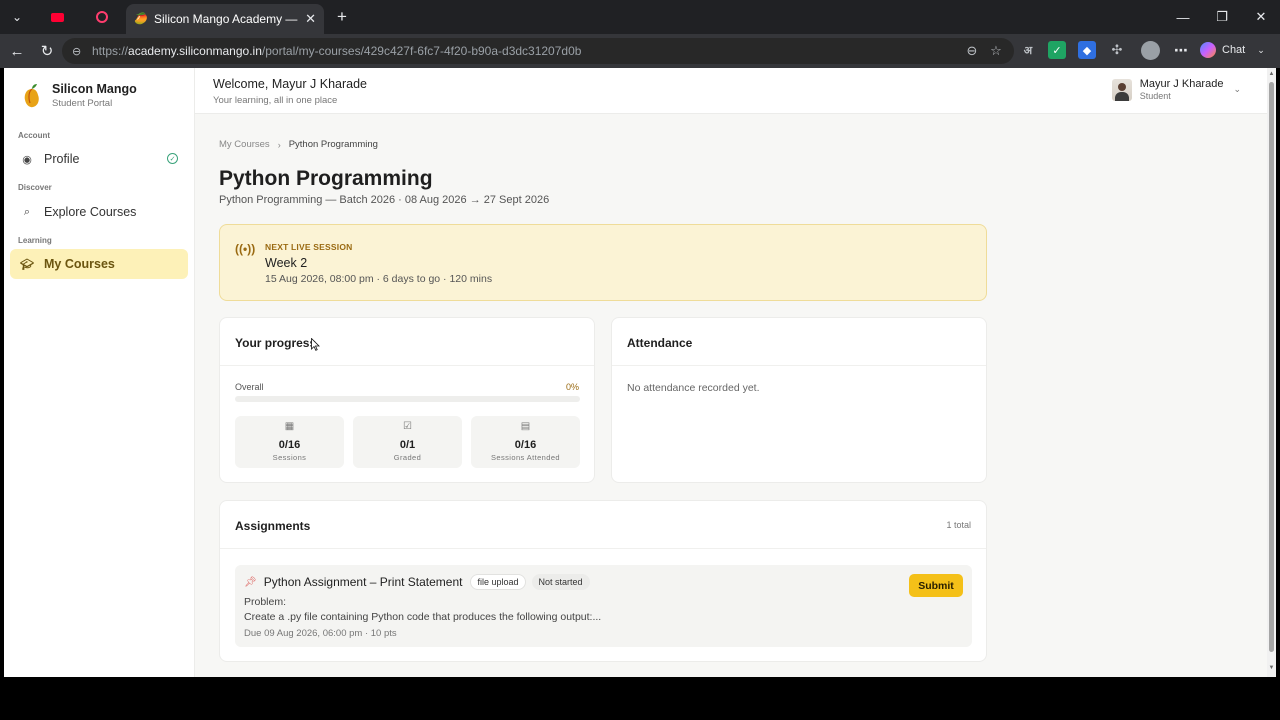 The width and height of the screenshot is (1280, 720). What do you see at coordinates (1271, 74) in the screenshot?
I see `scroll-up-icon: ▲` at bounding box center [1271, 74].